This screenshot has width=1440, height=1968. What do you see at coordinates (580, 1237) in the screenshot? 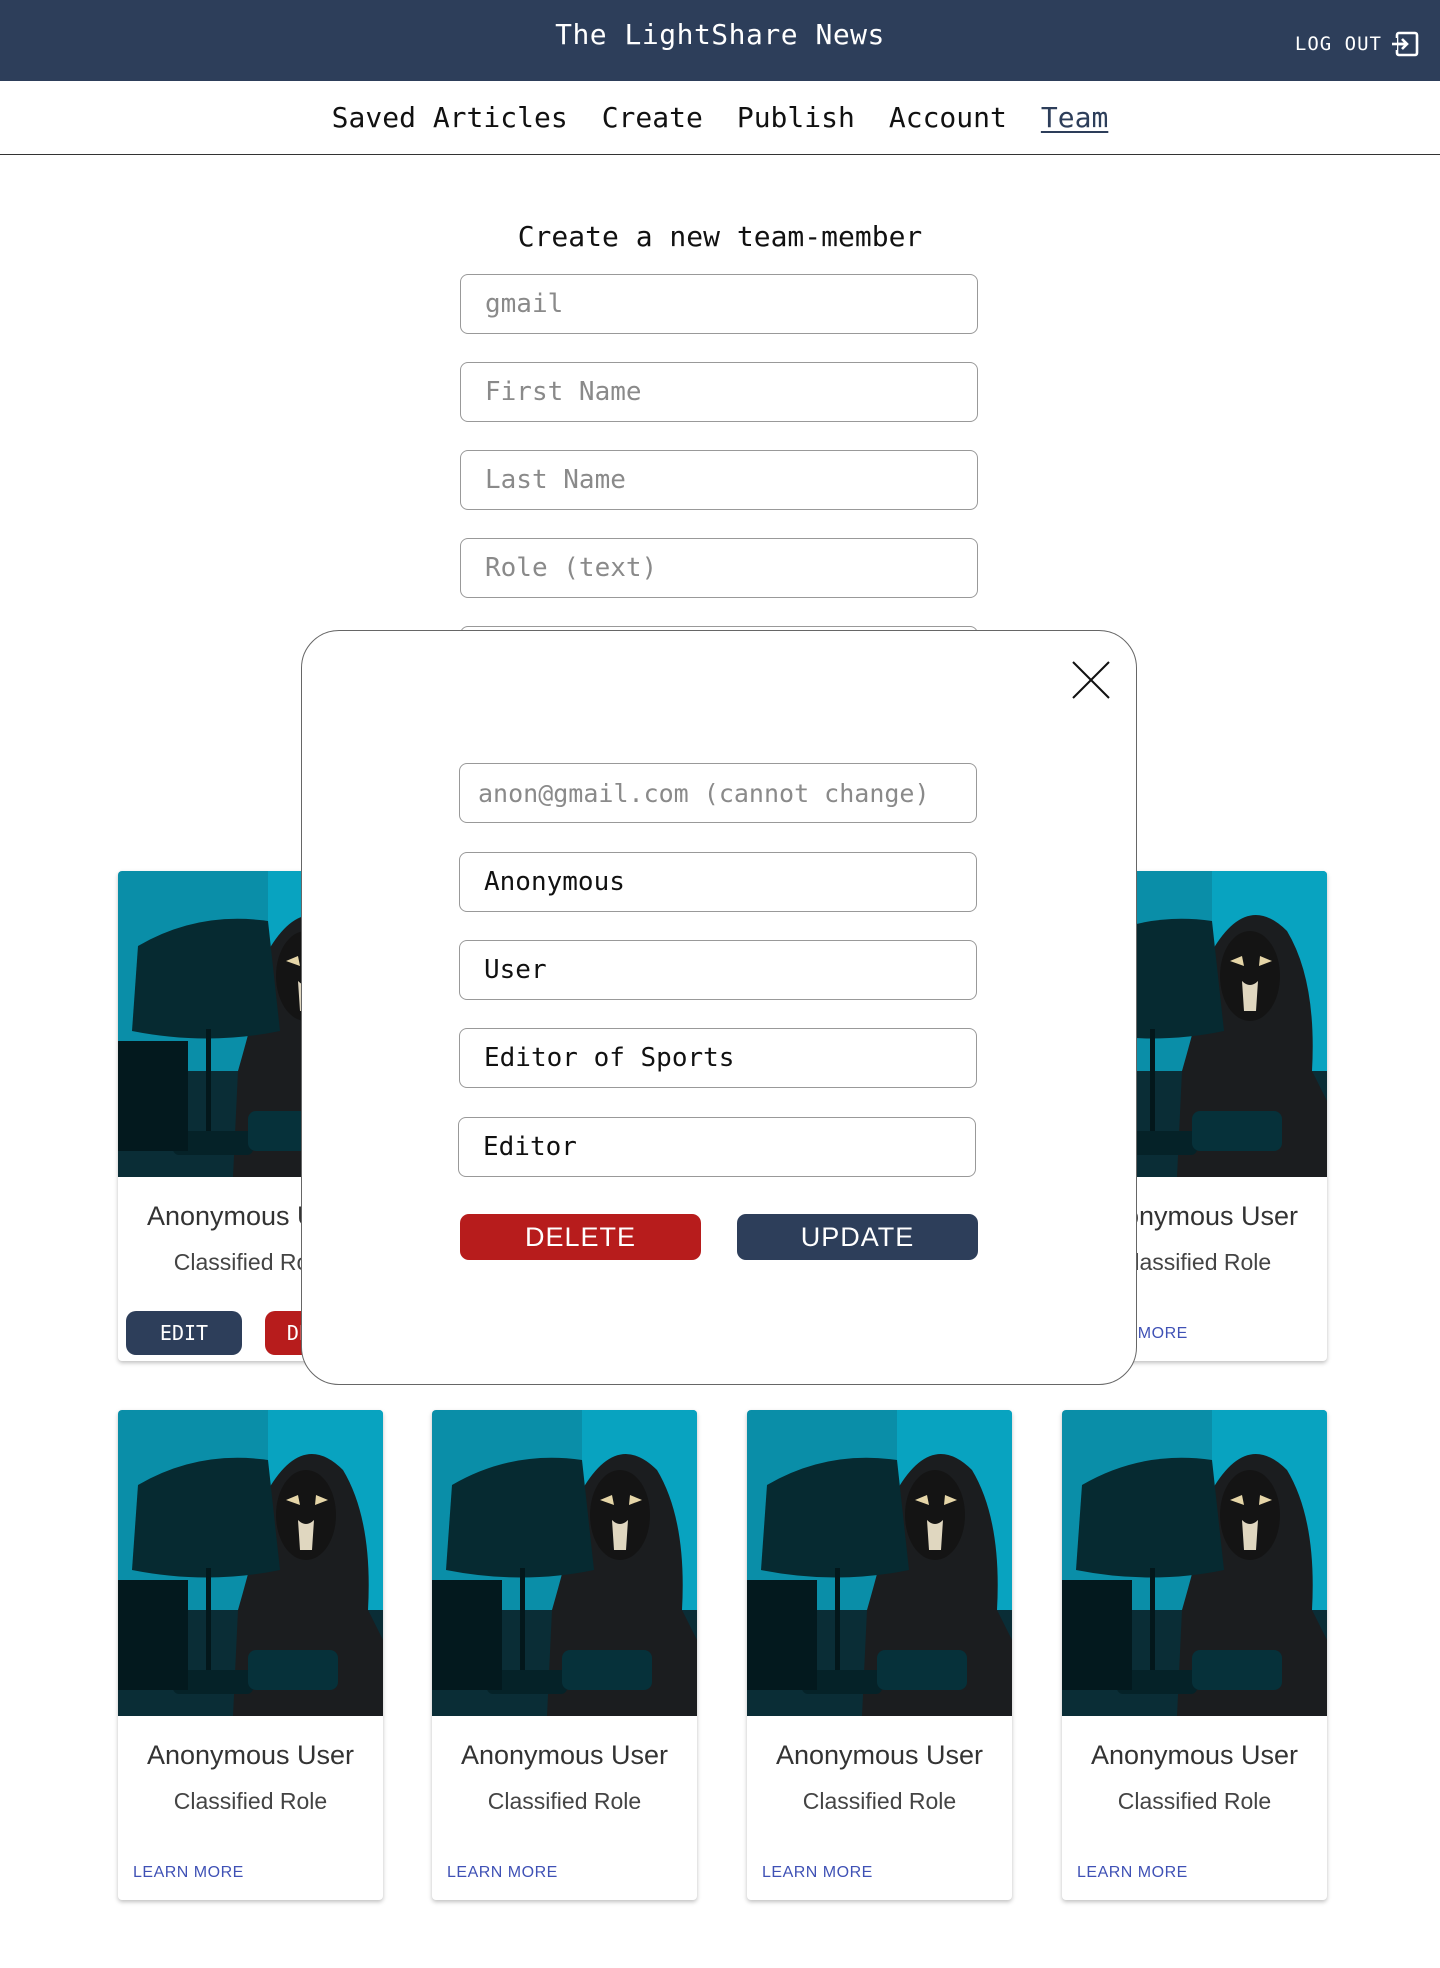
I see `delete-button: DELETE` at bounding box center [580, 1237].